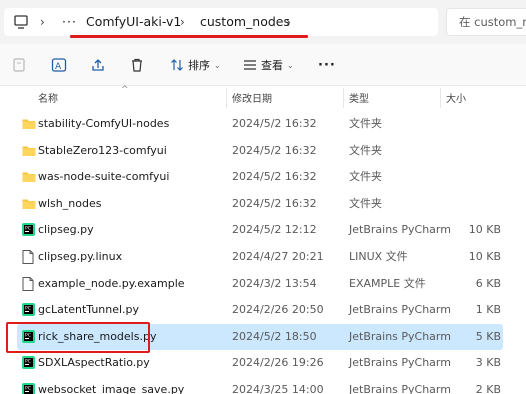 Image resolution: width=526 pixels, height=394 pixels. What do you see at coordinates (125, 90) in the screenshot?
I see `sort-ascending-icon: ^` at bounding box center [125, 90].